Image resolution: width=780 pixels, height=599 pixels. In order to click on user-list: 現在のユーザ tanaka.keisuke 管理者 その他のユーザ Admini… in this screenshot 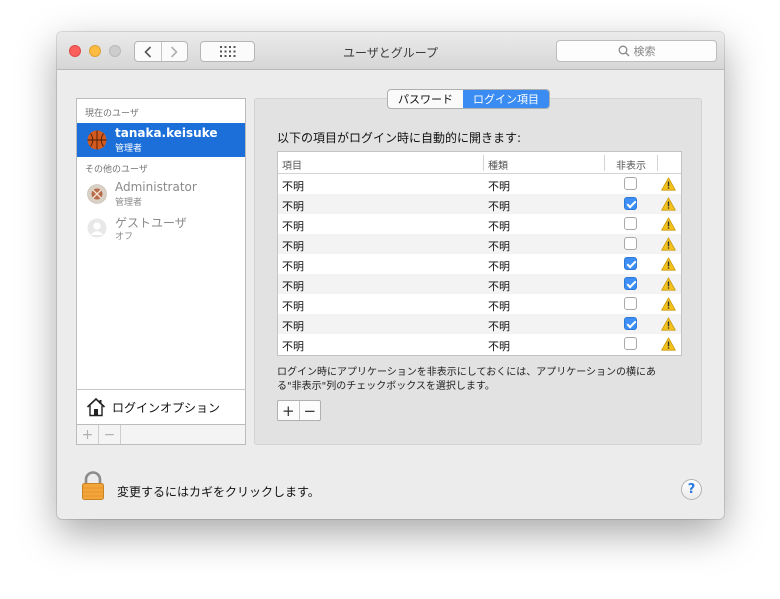, I will do `click(161, 244)`.